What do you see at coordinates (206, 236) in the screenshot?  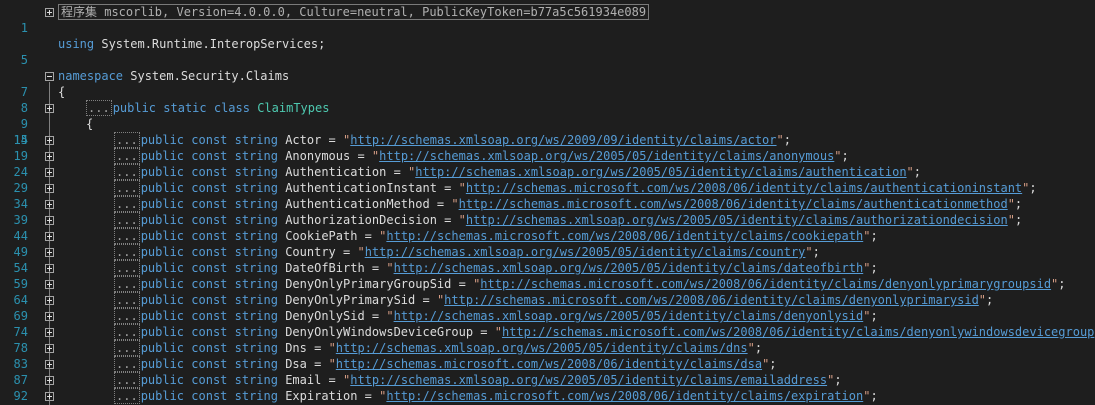 I see `keyword-const: const` at bounding box center [206, 236].